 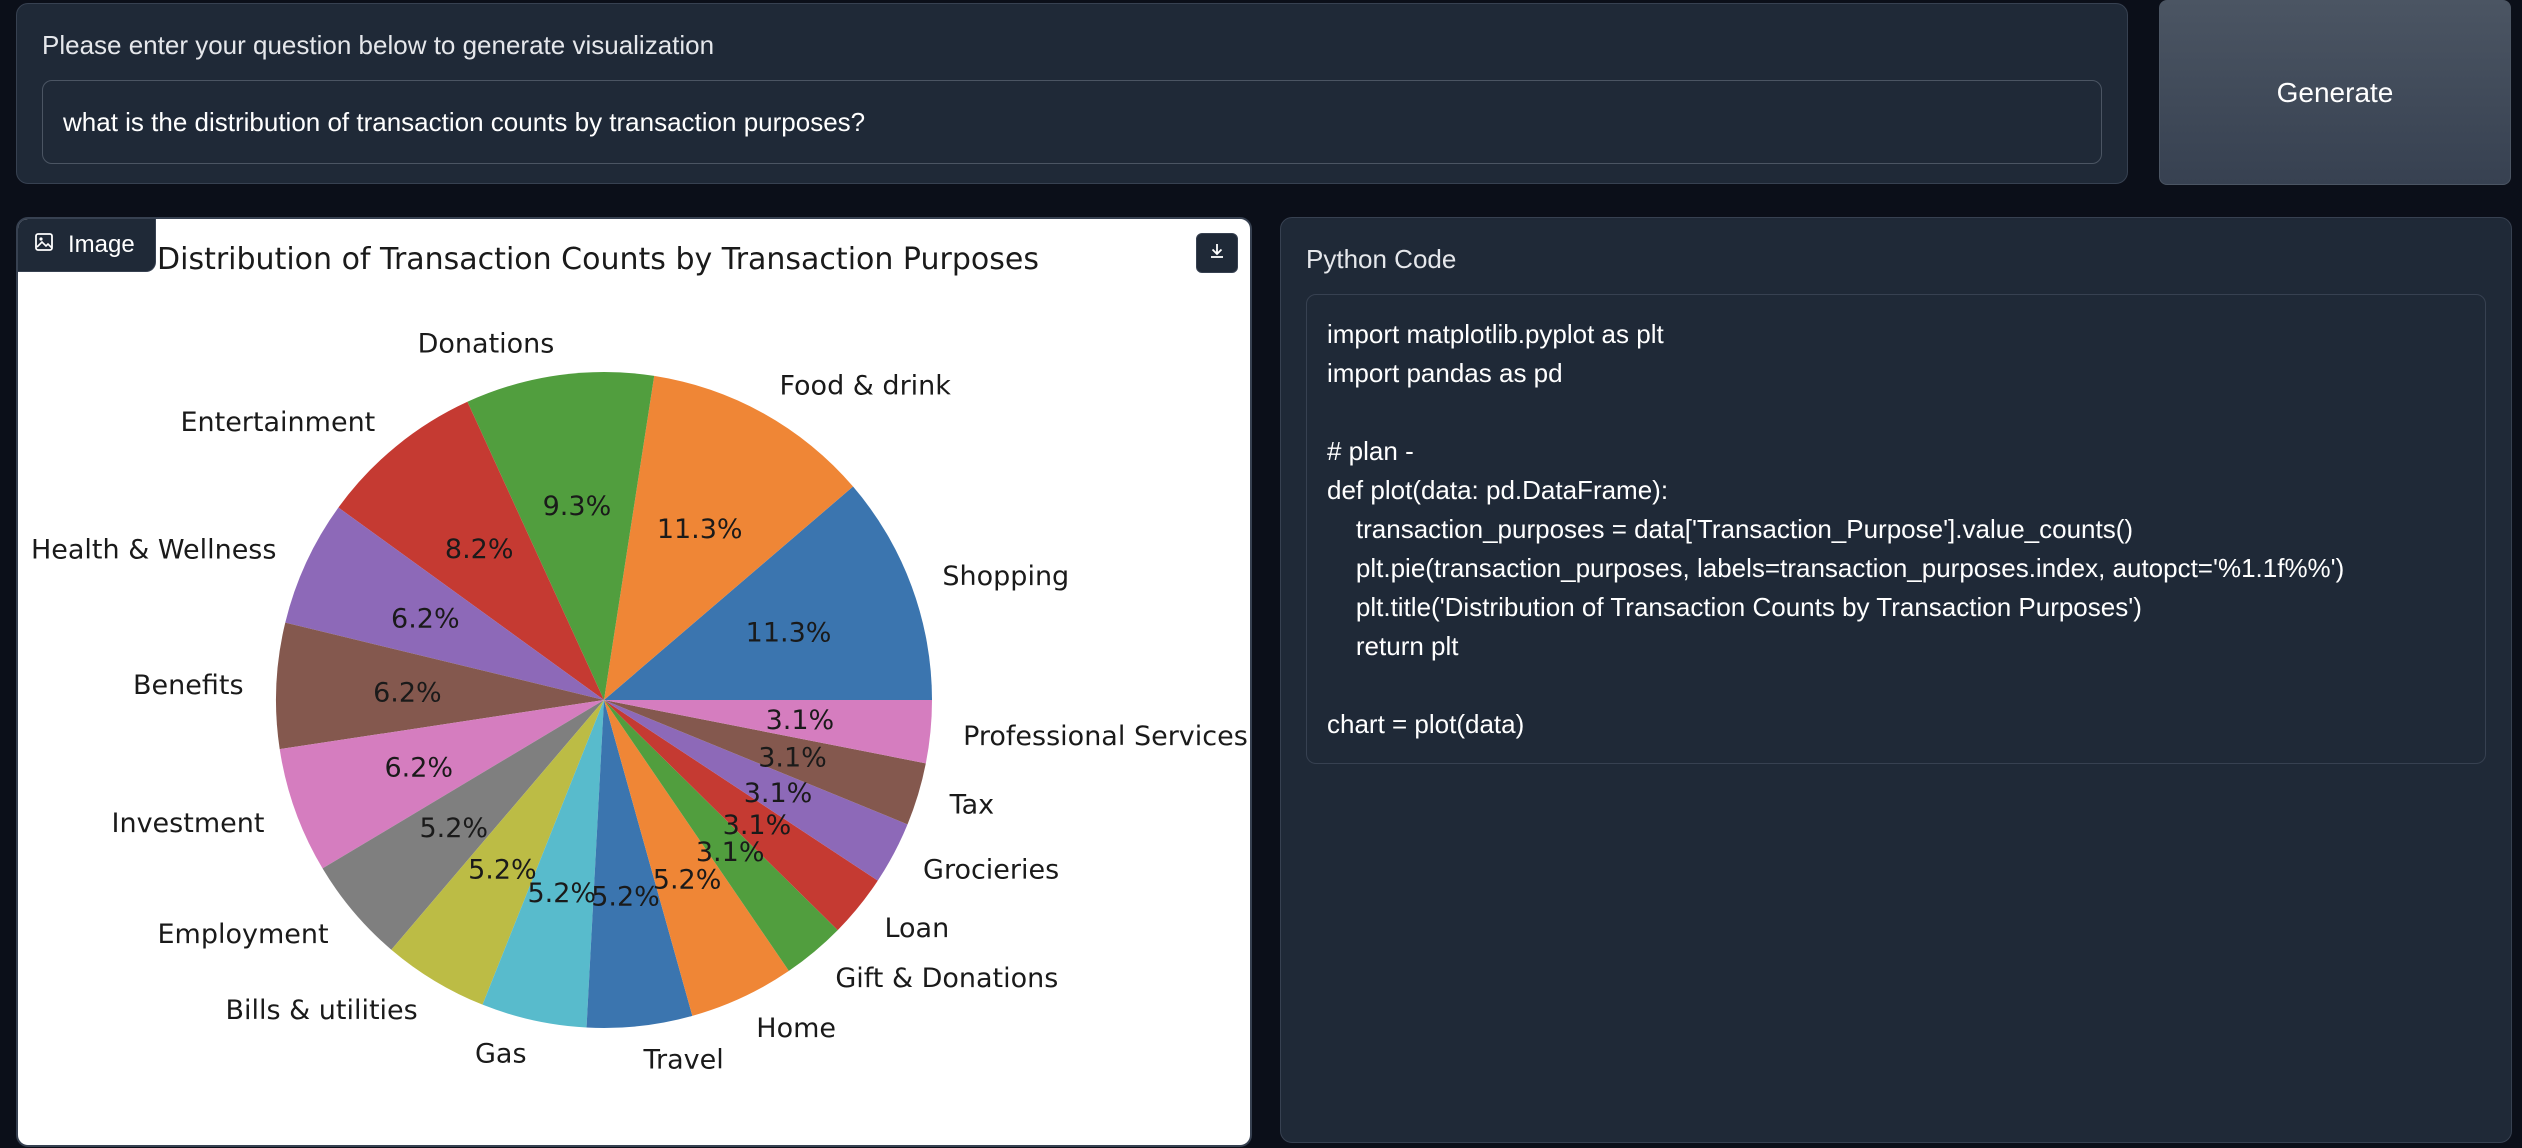 What do you see at coordinates (991, 870) in the screenshot?
I see `slice-category-label: Grocieries` at bounding box center [991, 870].